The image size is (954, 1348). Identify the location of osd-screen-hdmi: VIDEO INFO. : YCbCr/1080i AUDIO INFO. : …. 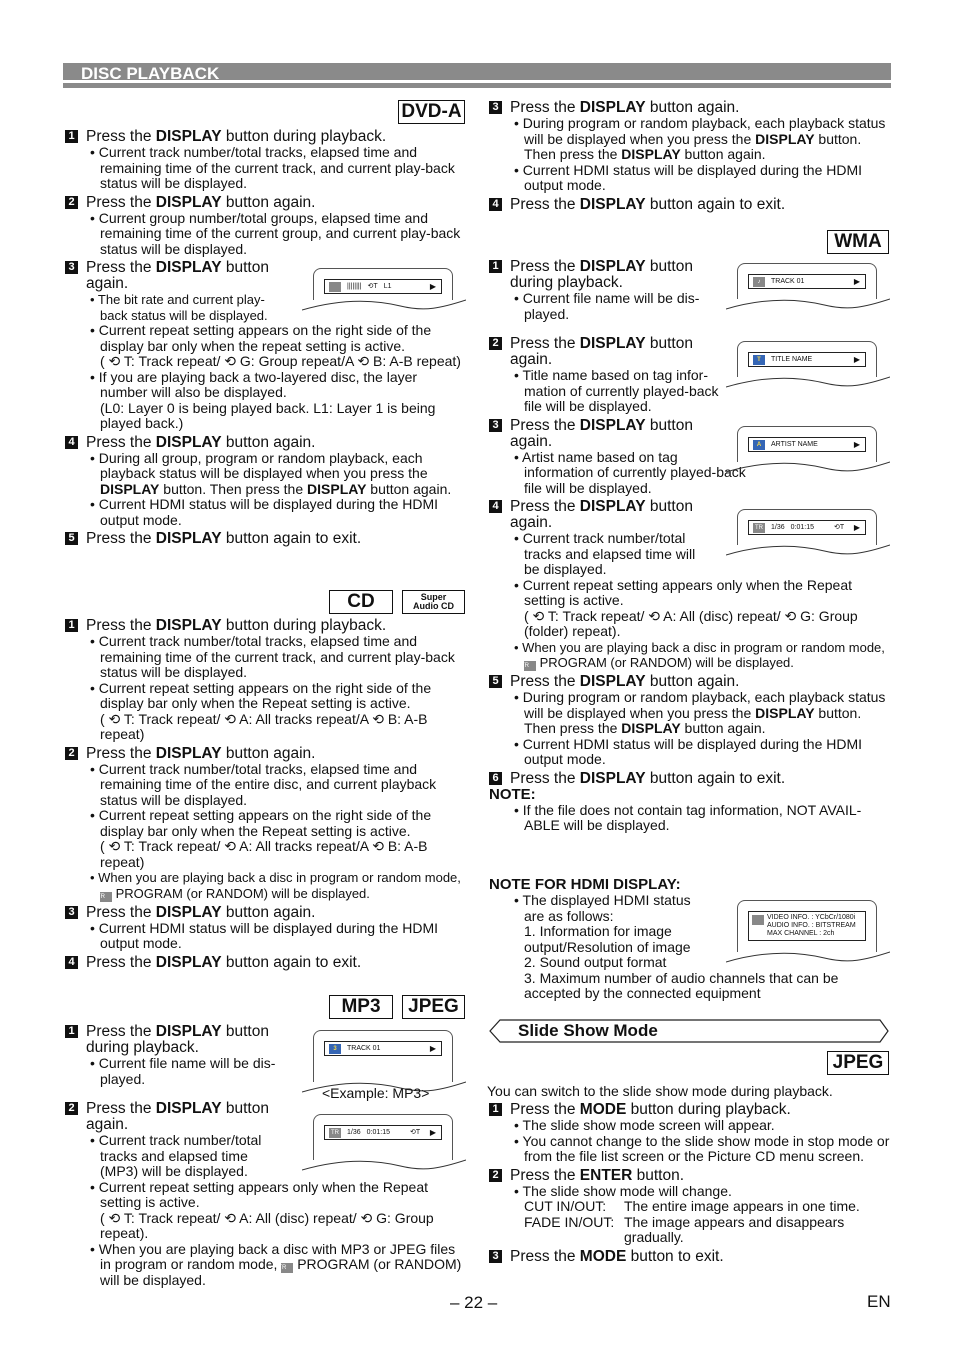
(808, 931).